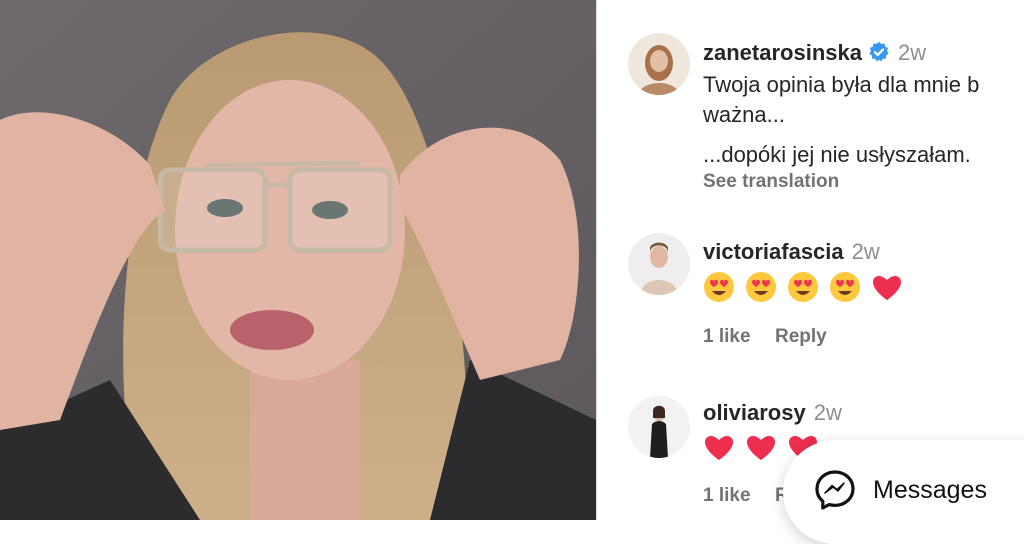 The image size is (1024, 544). Describe the element at coordinates (837, 154) in the screenshot. I see `caption-line-3: ...dopóki jej nie usłyszałam.` at that location.